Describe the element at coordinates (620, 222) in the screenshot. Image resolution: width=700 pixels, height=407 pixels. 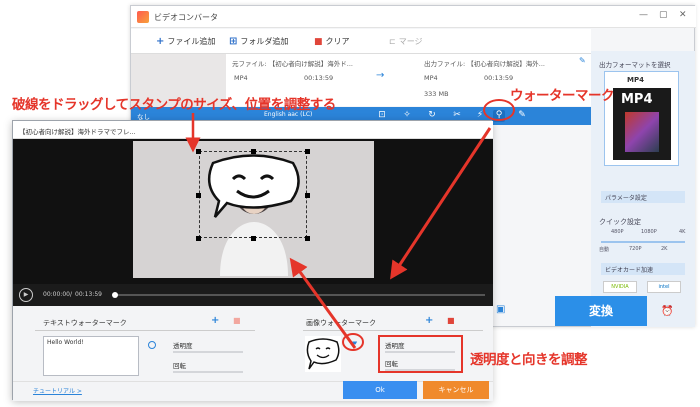
I see `quick-settings-label: クイック設定` at that location.